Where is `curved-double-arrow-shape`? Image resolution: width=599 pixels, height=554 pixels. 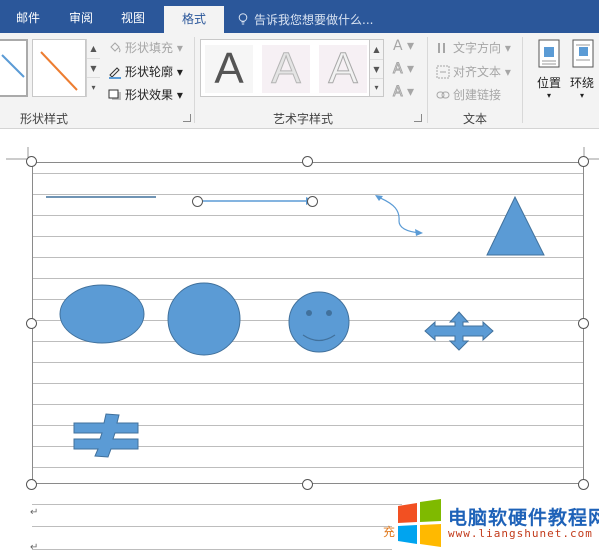
curved-double-arrow-shape is located at coordinates (399, 215).